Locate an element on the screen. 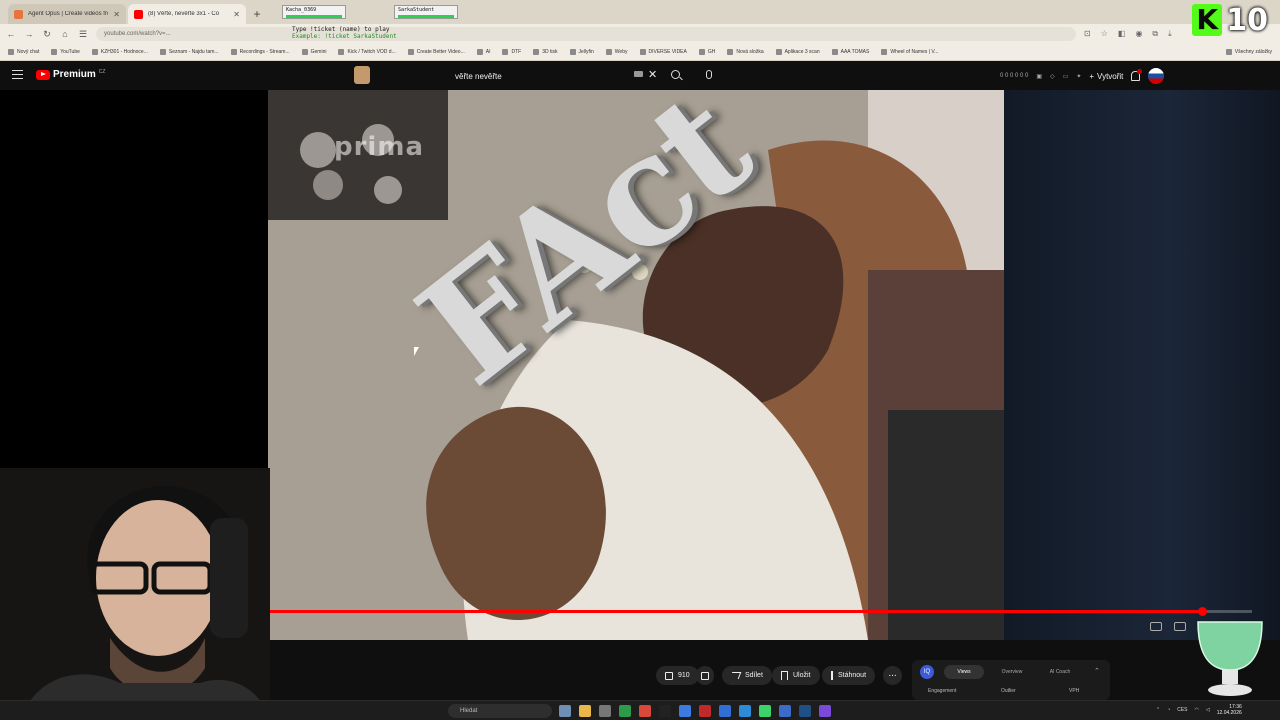  bookmark-item: DTF is located at coordinates (511, 52).